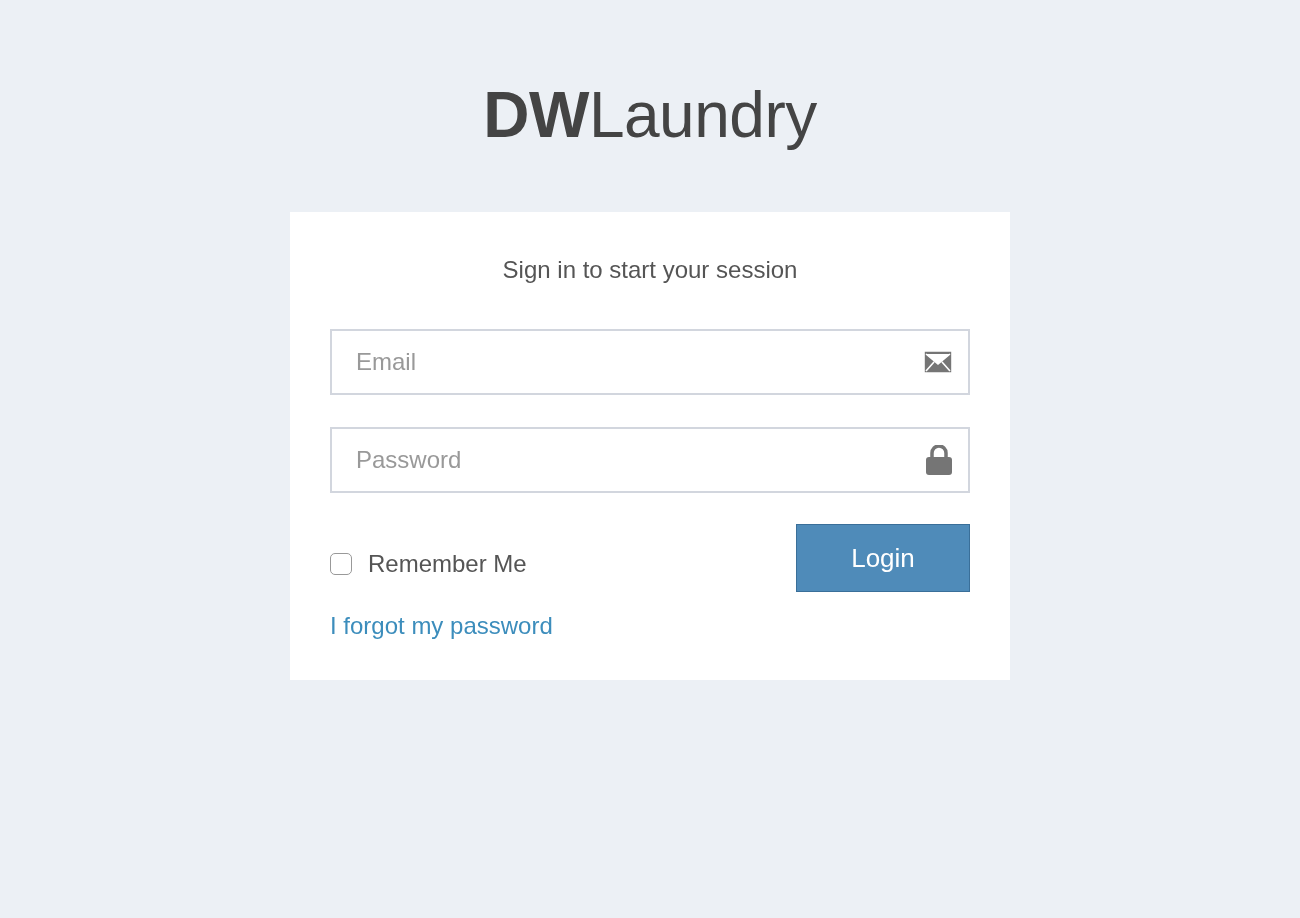 The height and width of the screenshot is (918, 1300). What do you see at coordinates (650, 115) in the screenshot?
I see `logo: DWLaundry` at bounding box center [650, 115].